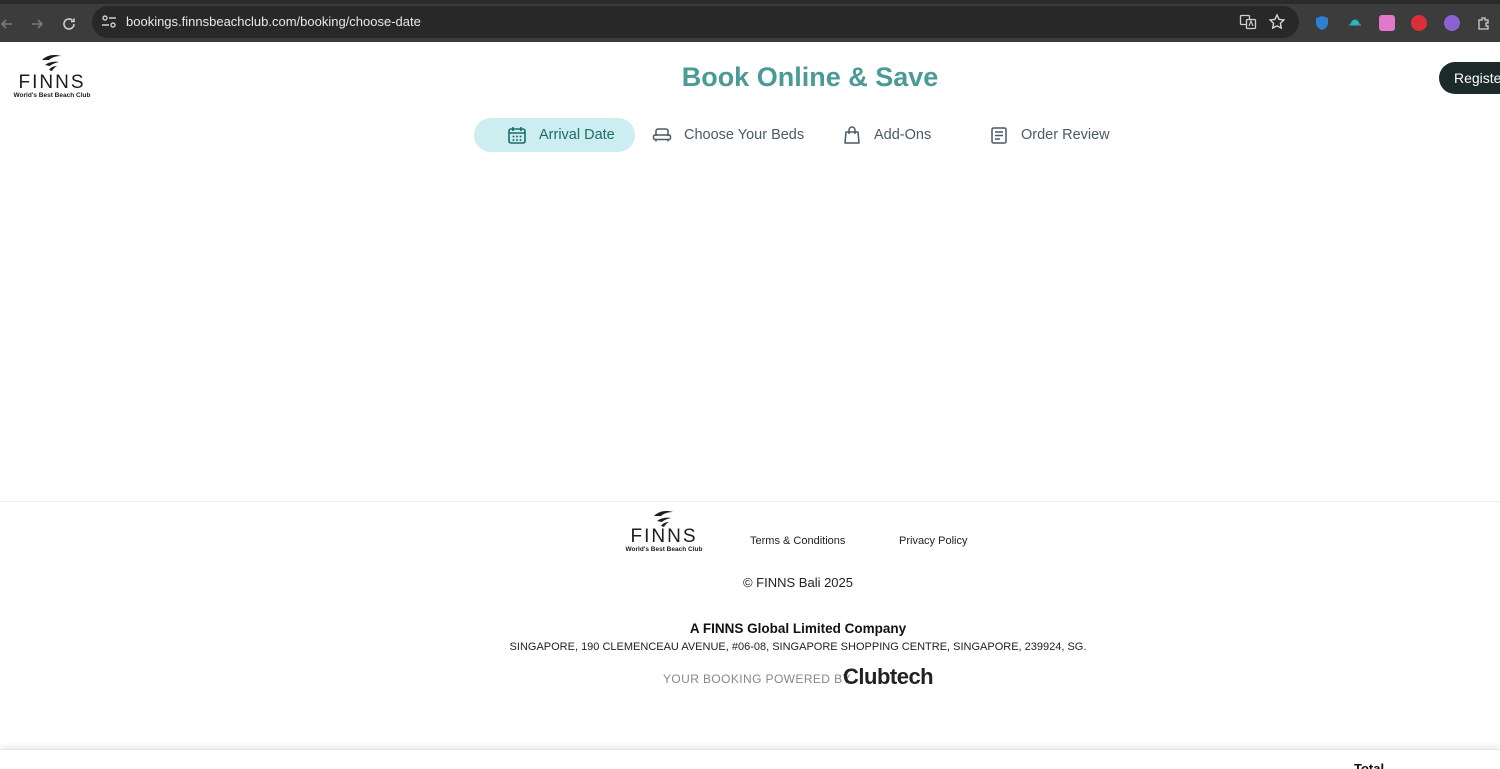 This screenshot has width=1500, height=769. Describe the element at coordinates (577, 135) in the screenshot. I see `step-label: Arrival Date` at that location.